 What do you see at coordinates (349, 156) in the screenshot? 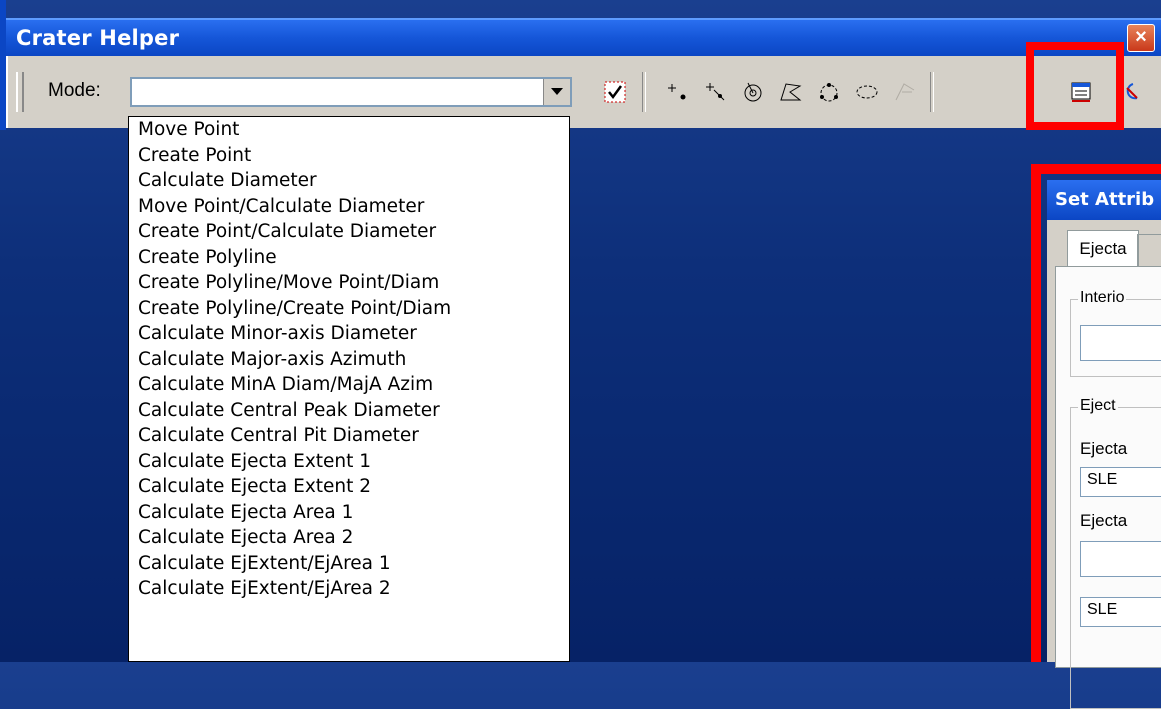
I see `list-item: Create Point` at bounding box center [349, 156].